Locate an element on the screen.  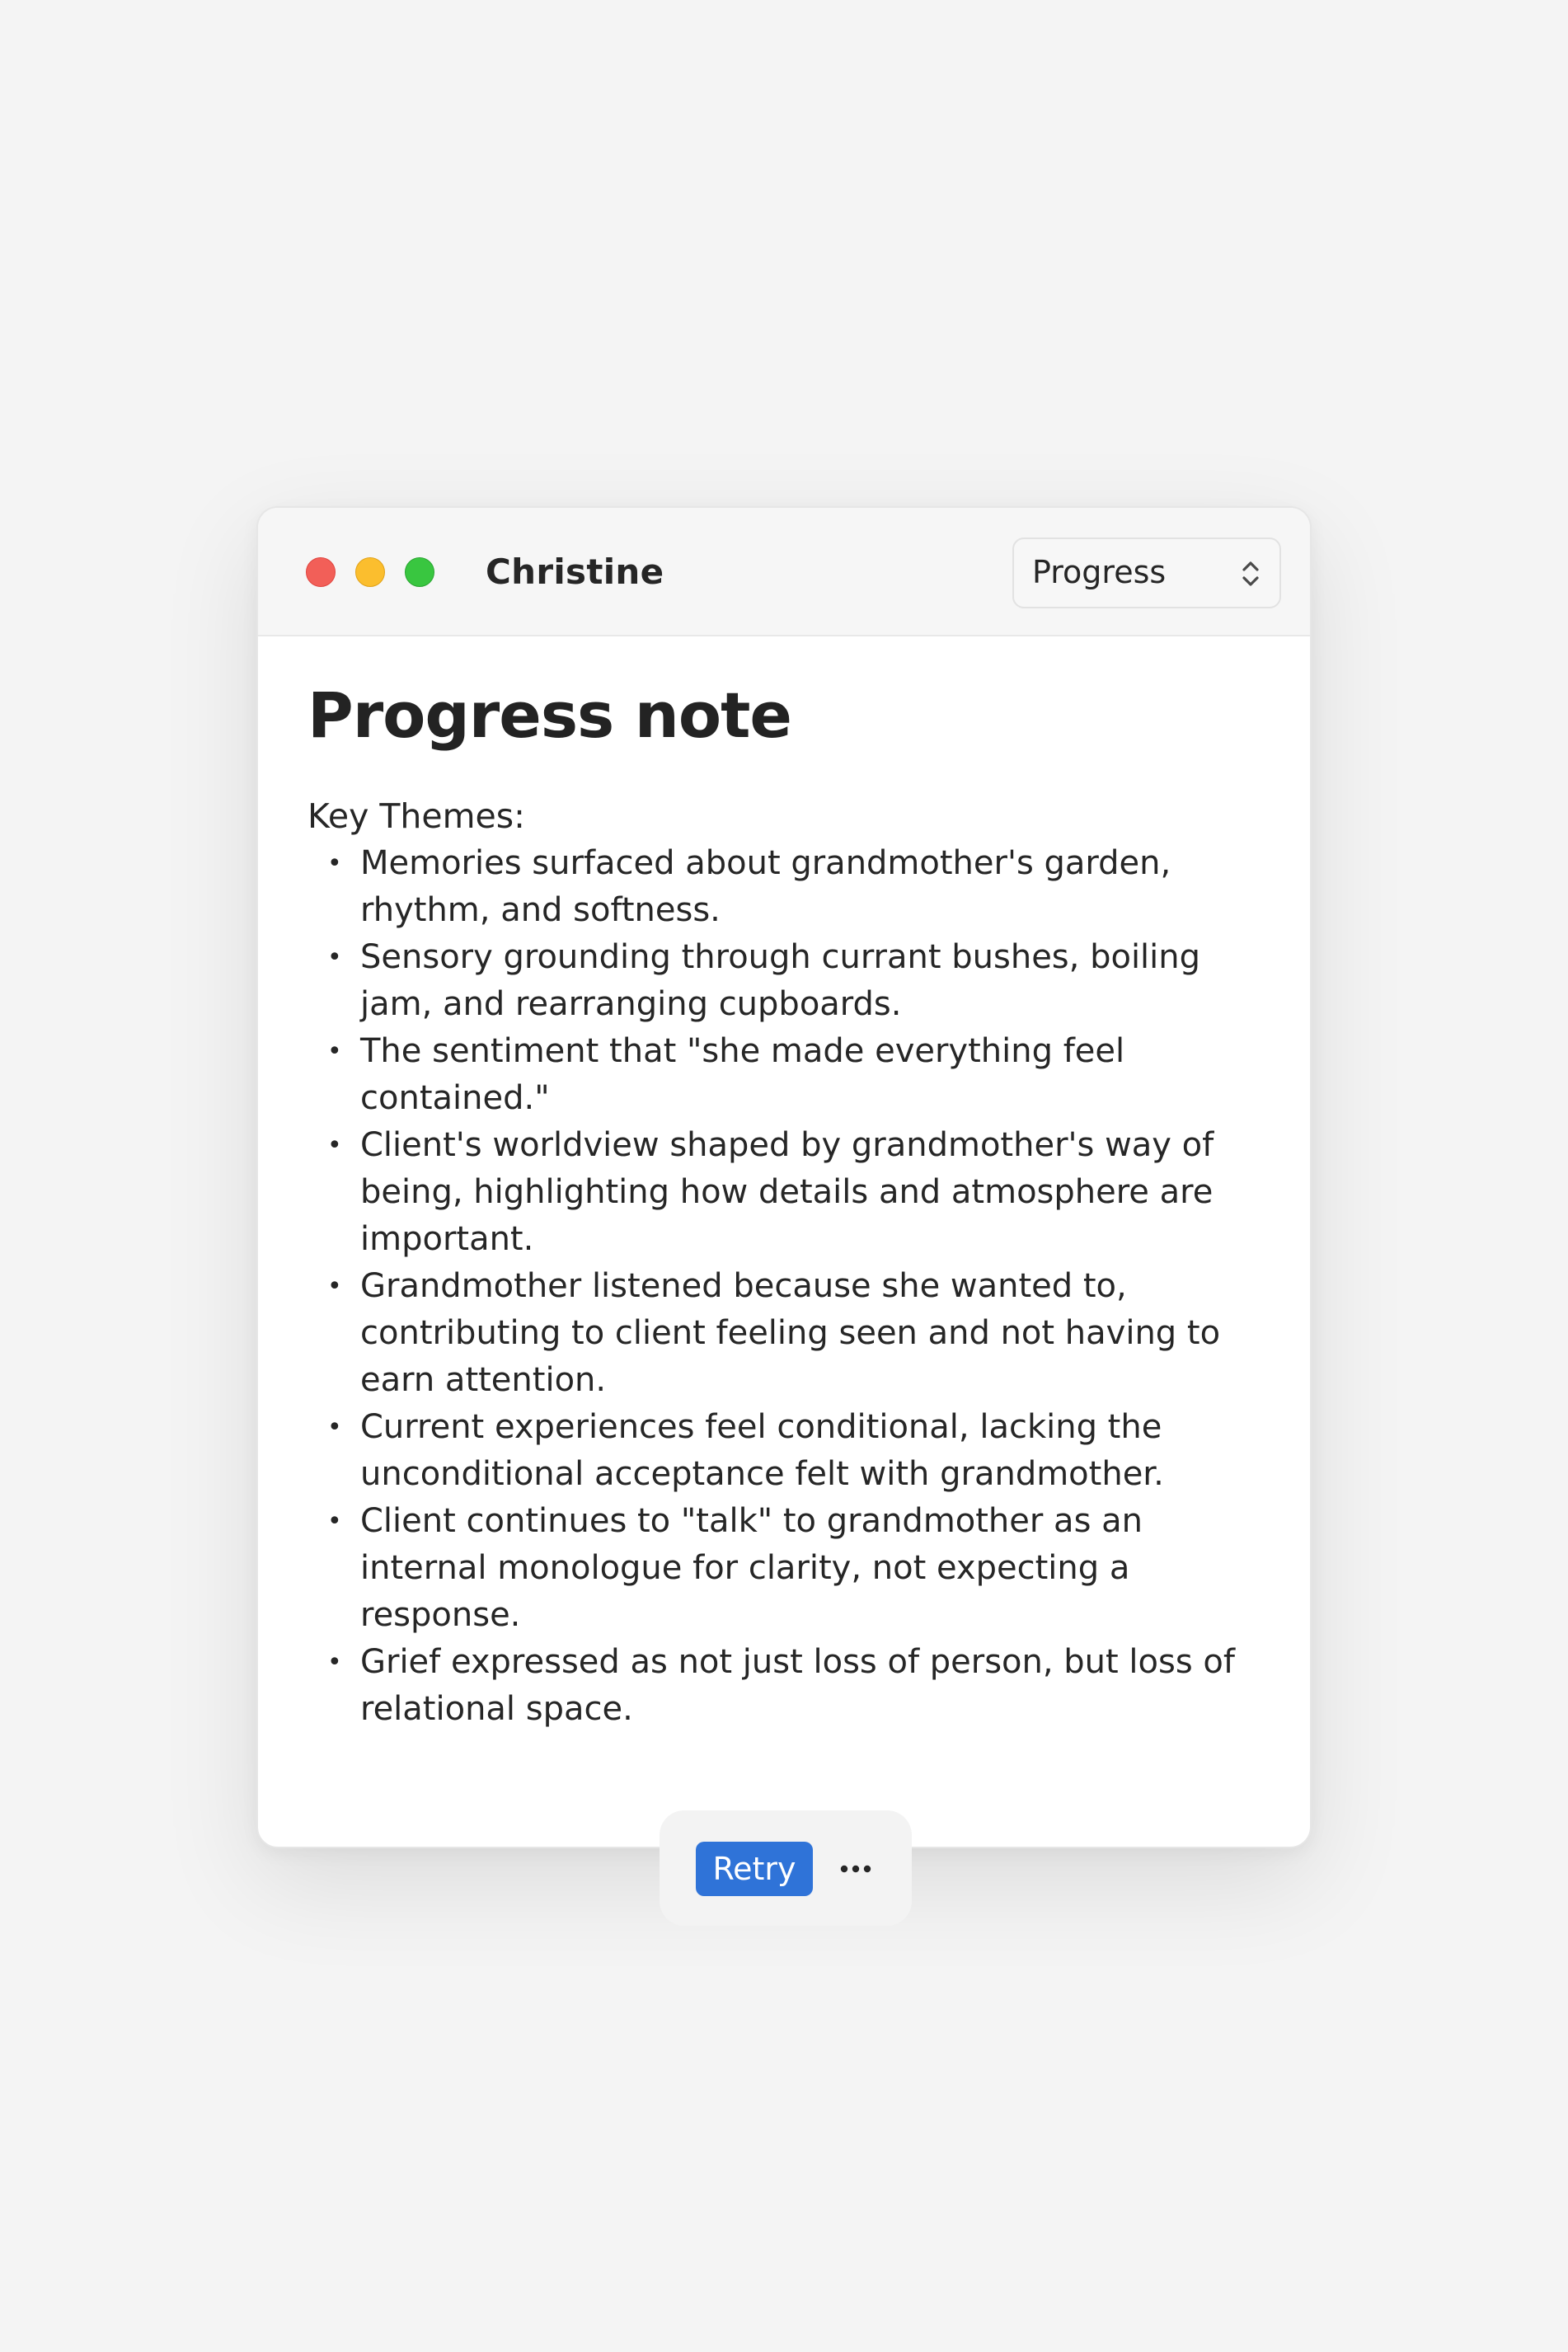
ellipsis-icon is located at coordinates (855, 1869).